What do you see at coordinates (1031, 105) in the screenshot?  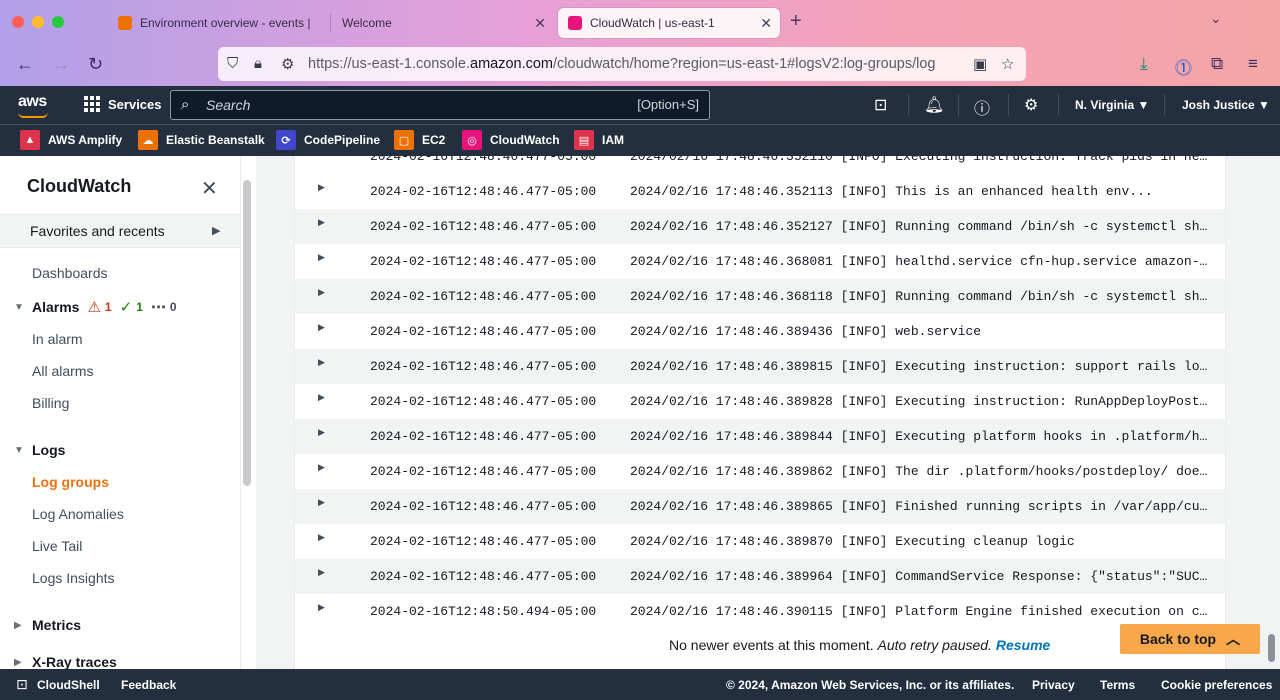 I see `settings-gear-icon: ⚙` at bounding box center [1031, 105].